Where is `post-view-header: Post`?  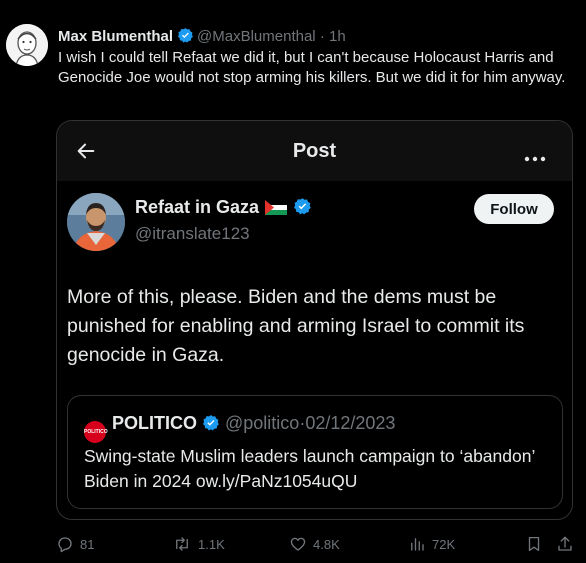 post-view-header: Post is located at coordinates (314, 151).